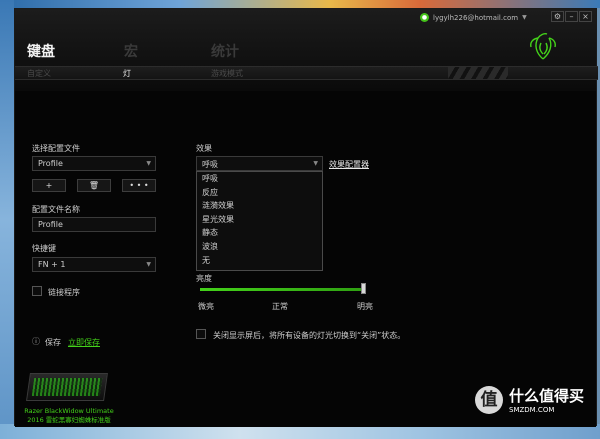 This screenshot has height=439, width=600. I want to click on add-profile-button: +, so click(49, 185).